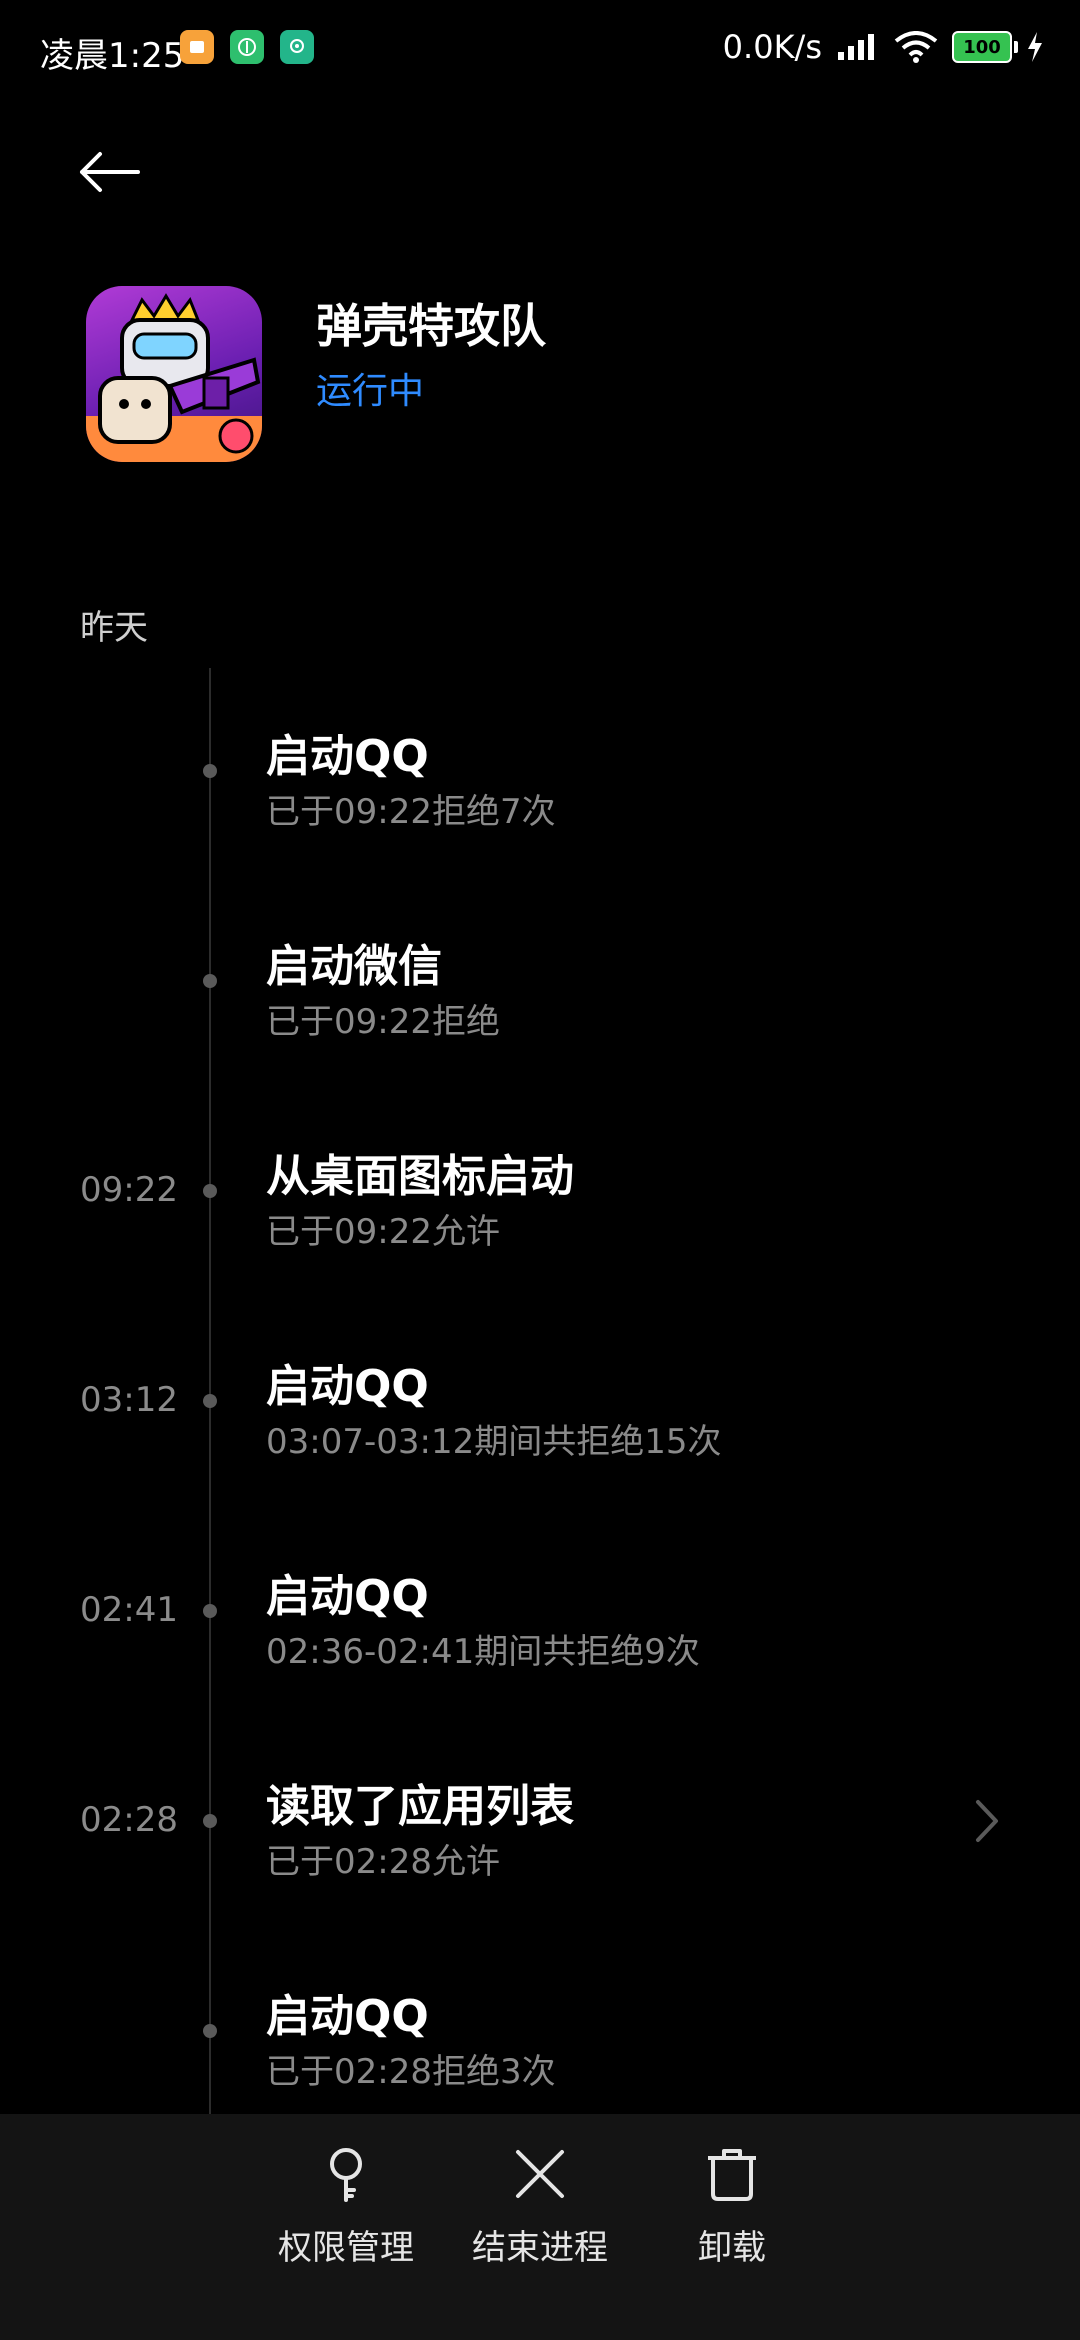 The image size is (1080, 2340). I want to click on end-process-label: 结束进程, so click(540, 2248).